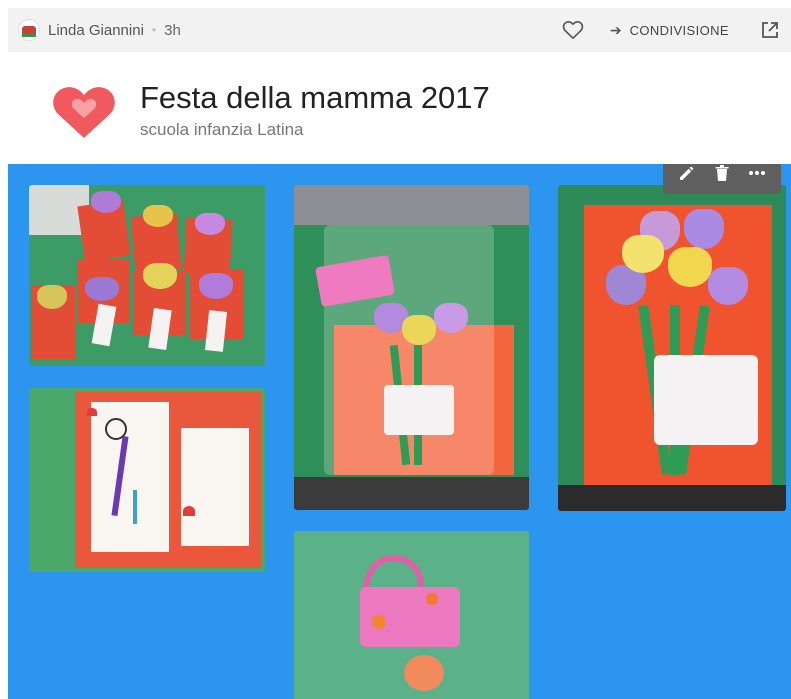 This screenshot has width=791, height=699. I want to click on photo-handbag-craft, so click(411, 615).